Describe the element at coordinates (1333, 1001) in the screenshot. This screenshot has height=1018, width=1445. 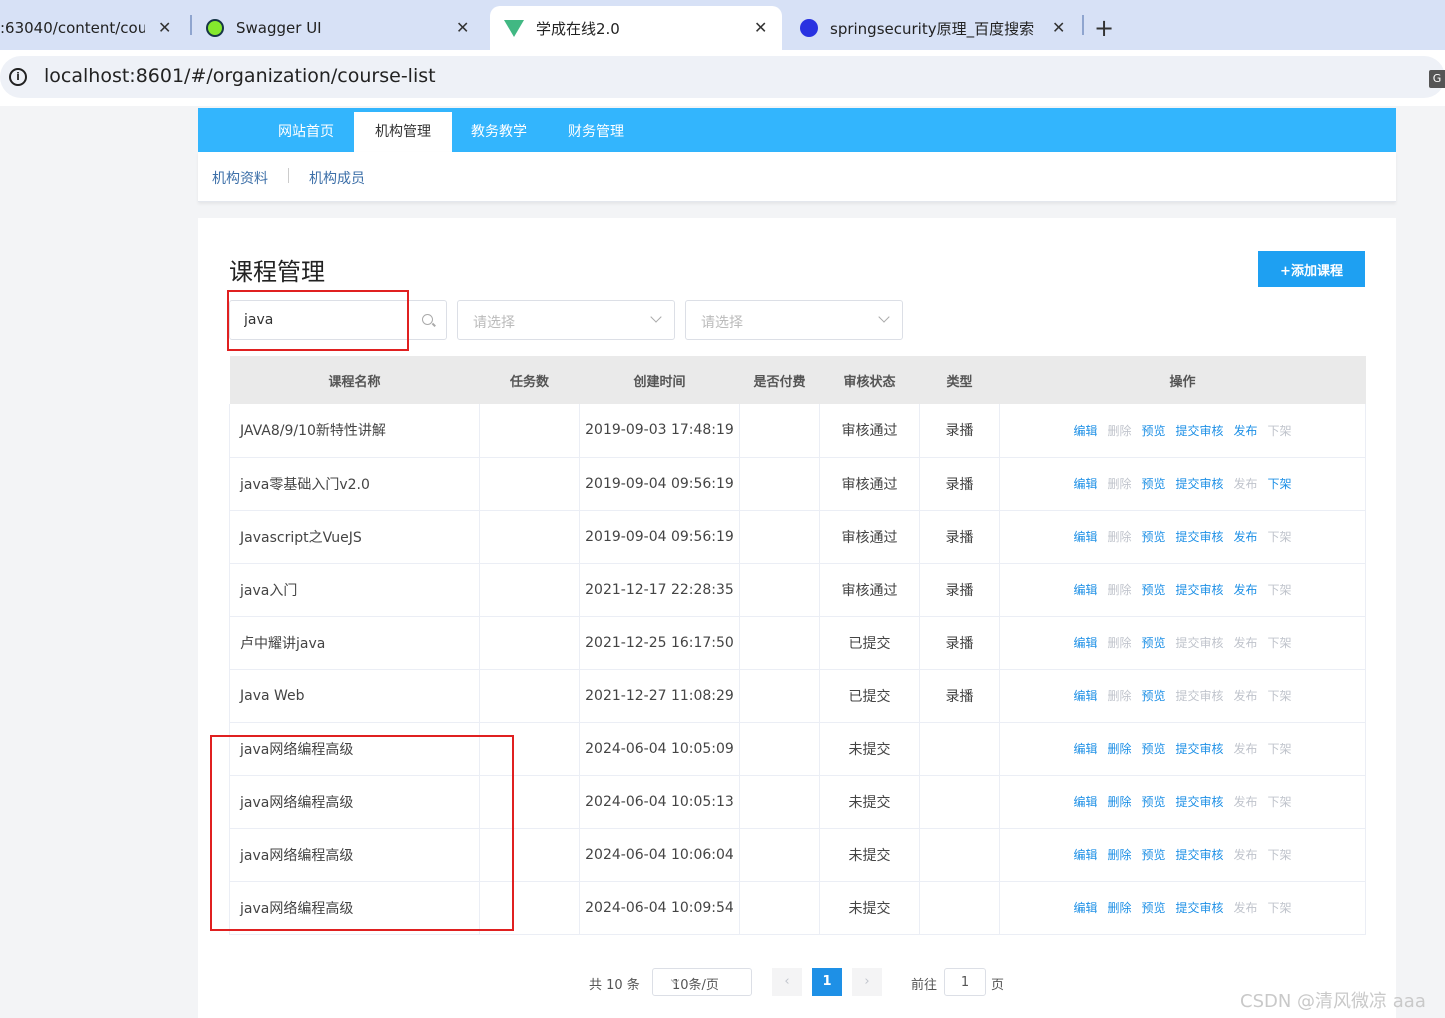
I see `watermark: CSDN @清风微凉 aaa` at that location.